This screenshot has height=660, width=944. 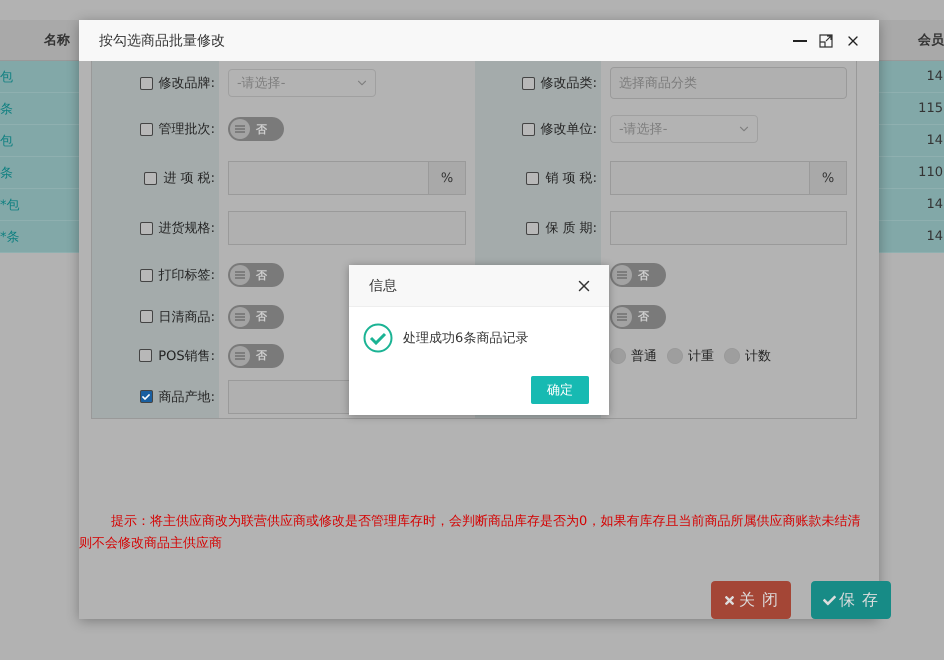 What do you see at coordinates (186, 397) in the screenshot?
I see `field-label: 商品产地:` at bounding box center [186, 397].